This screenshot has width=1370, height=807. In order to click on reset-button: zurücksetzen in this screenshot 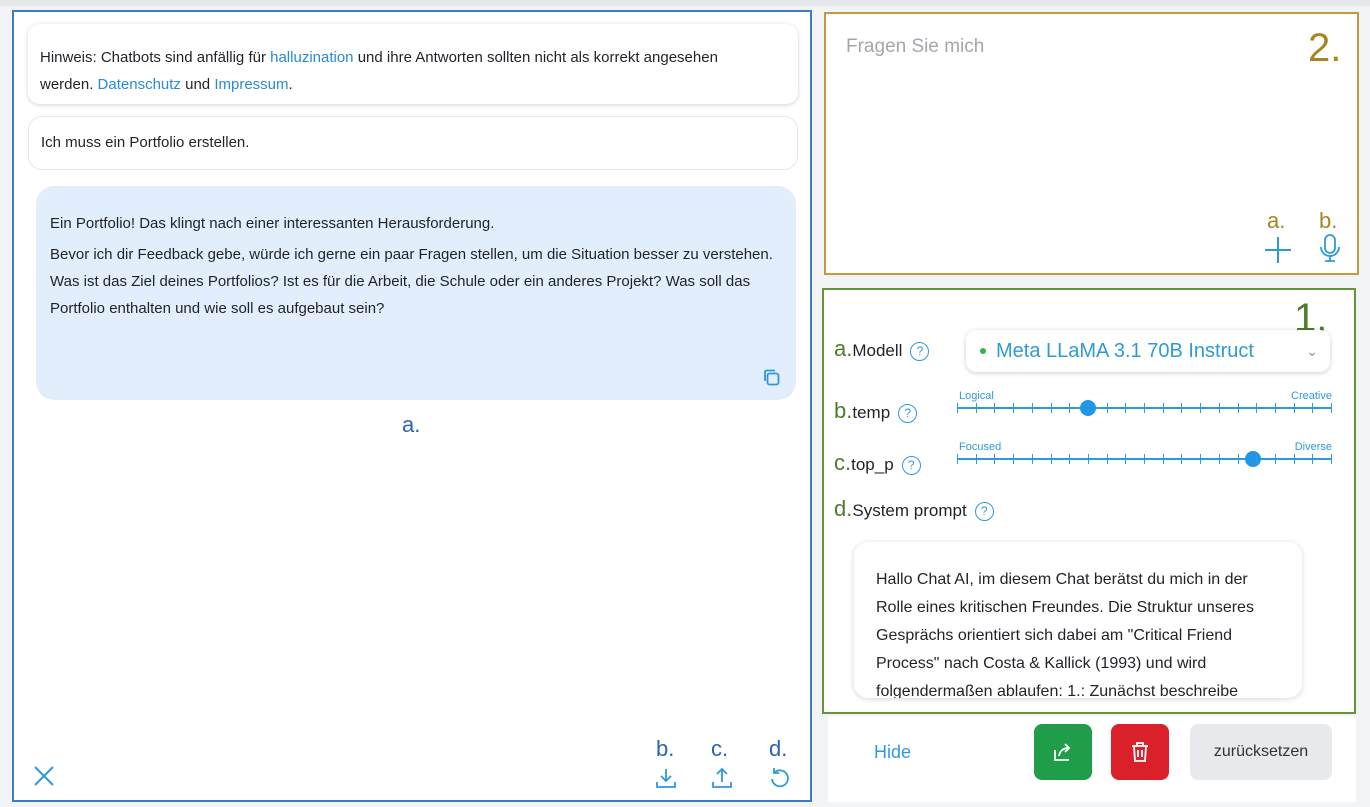, I will do `click(1261, 752)`.